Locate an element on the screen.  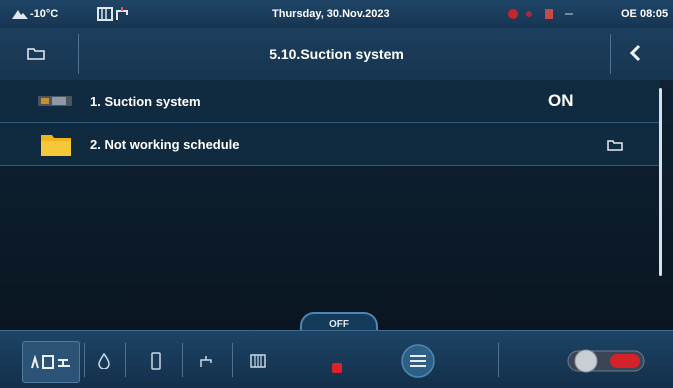
tap-button is located at coordinates (207, 361).